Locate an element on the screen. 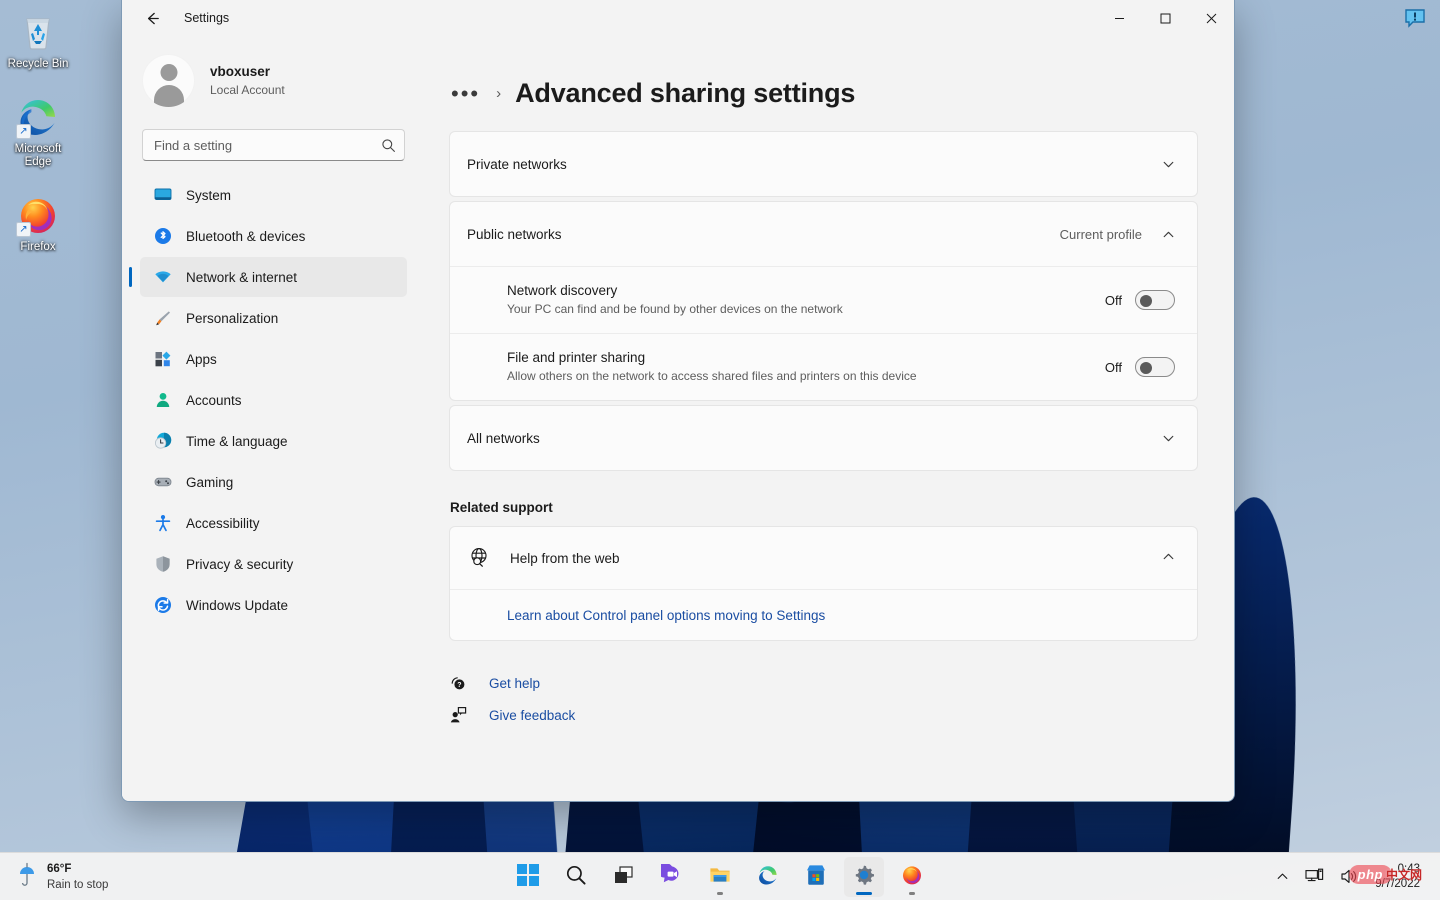  search-input is located at coordinates (273, 145).